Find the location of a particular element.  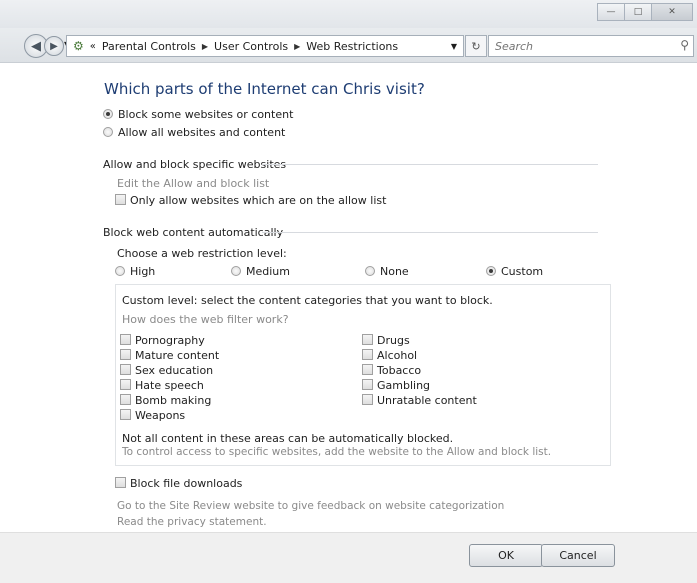

privacy-statement-link: Read the privacy statement. is located at coordinates (192, 522).